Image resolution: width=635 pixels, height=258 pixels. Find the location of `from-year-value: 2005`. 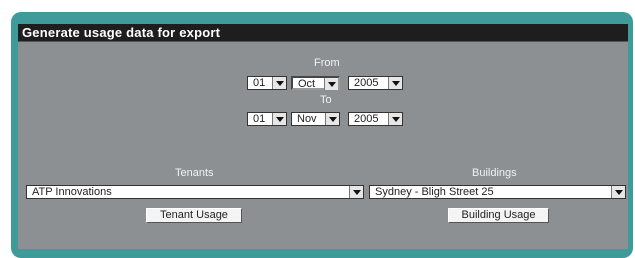

from-year-value: 2005 is located at coordinates (366, 83).